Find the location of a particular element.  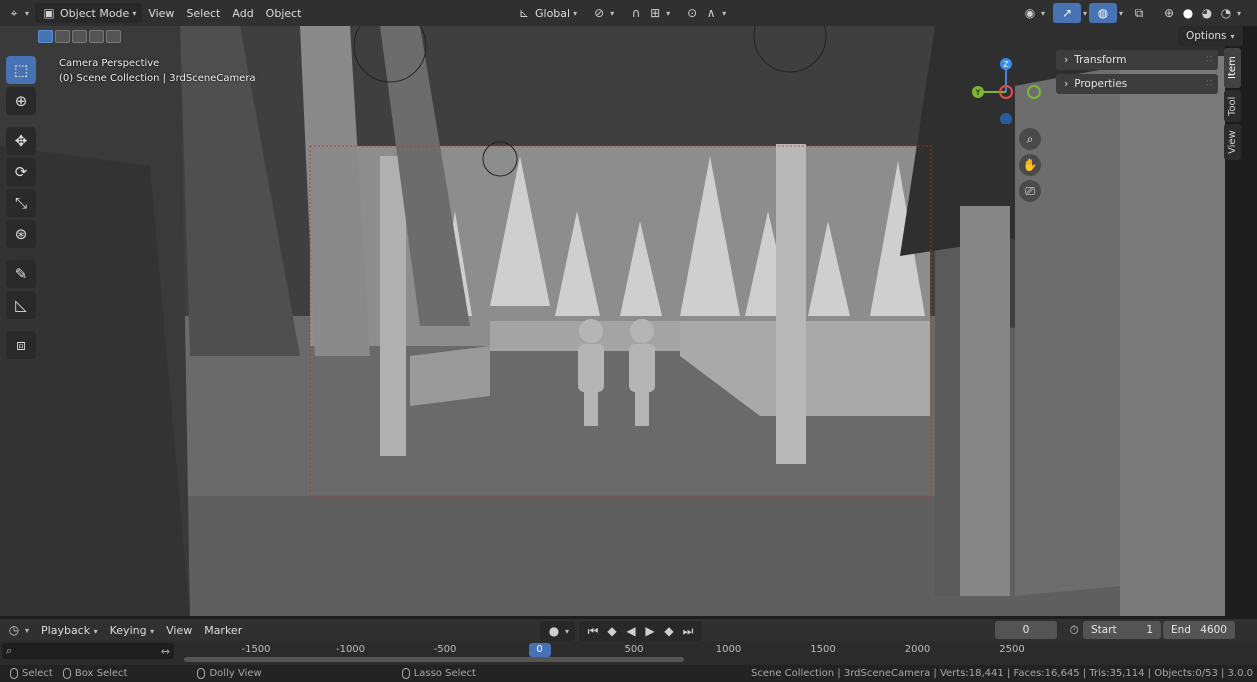

jump-end-icon: ⏭ is located at coordinates (688, 631).